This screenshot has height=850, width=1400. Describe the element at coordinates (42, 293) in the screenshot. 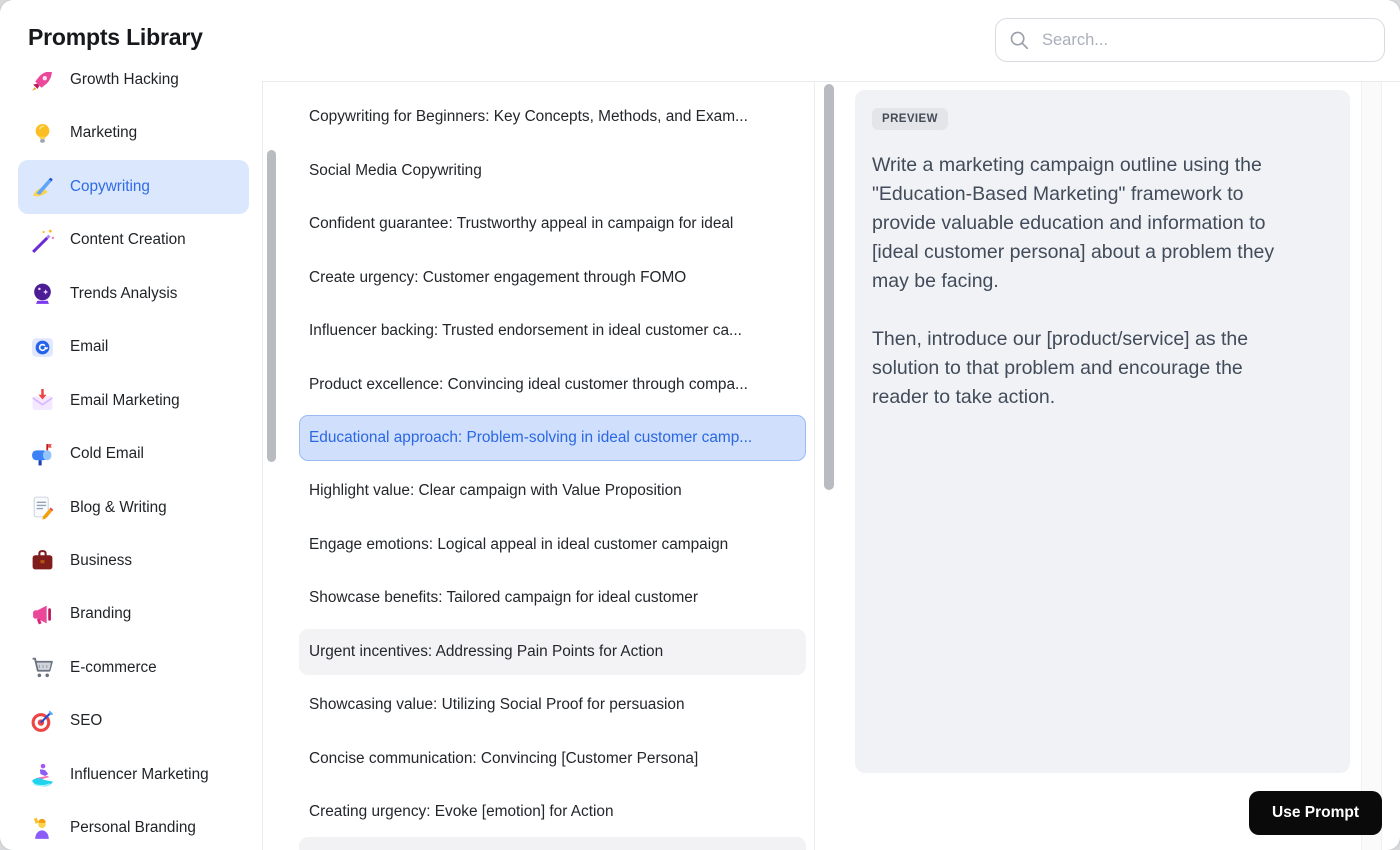

I see `crystal-ball-icon` at that location.